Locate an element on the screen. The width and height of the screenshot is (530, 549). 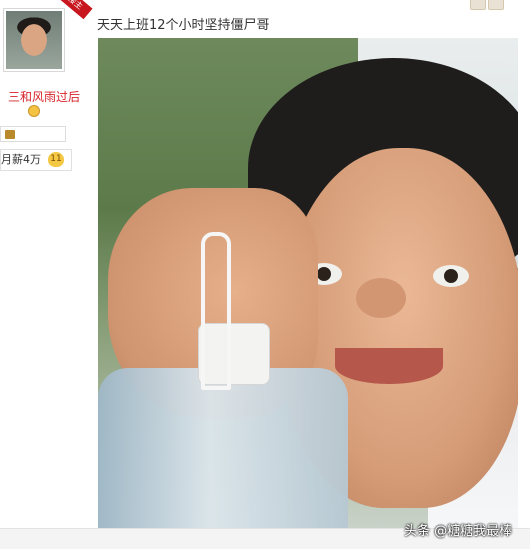
mouth is located at coordinates (389, 366).